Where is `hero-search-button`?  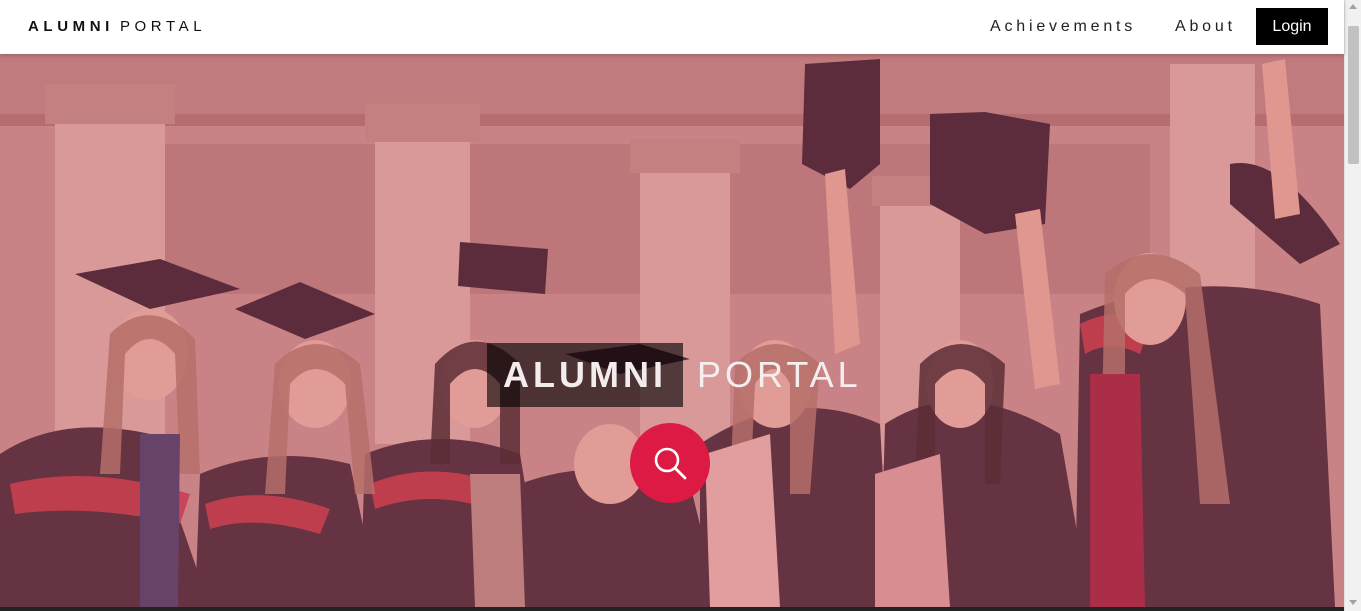
hero-search-button is located at coordinates (670, 463).